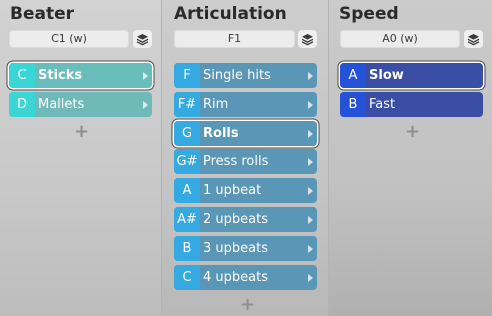 The height and width of the screenshot is (316, 492). I want to click on item-label: Rim, so click(216, 104).